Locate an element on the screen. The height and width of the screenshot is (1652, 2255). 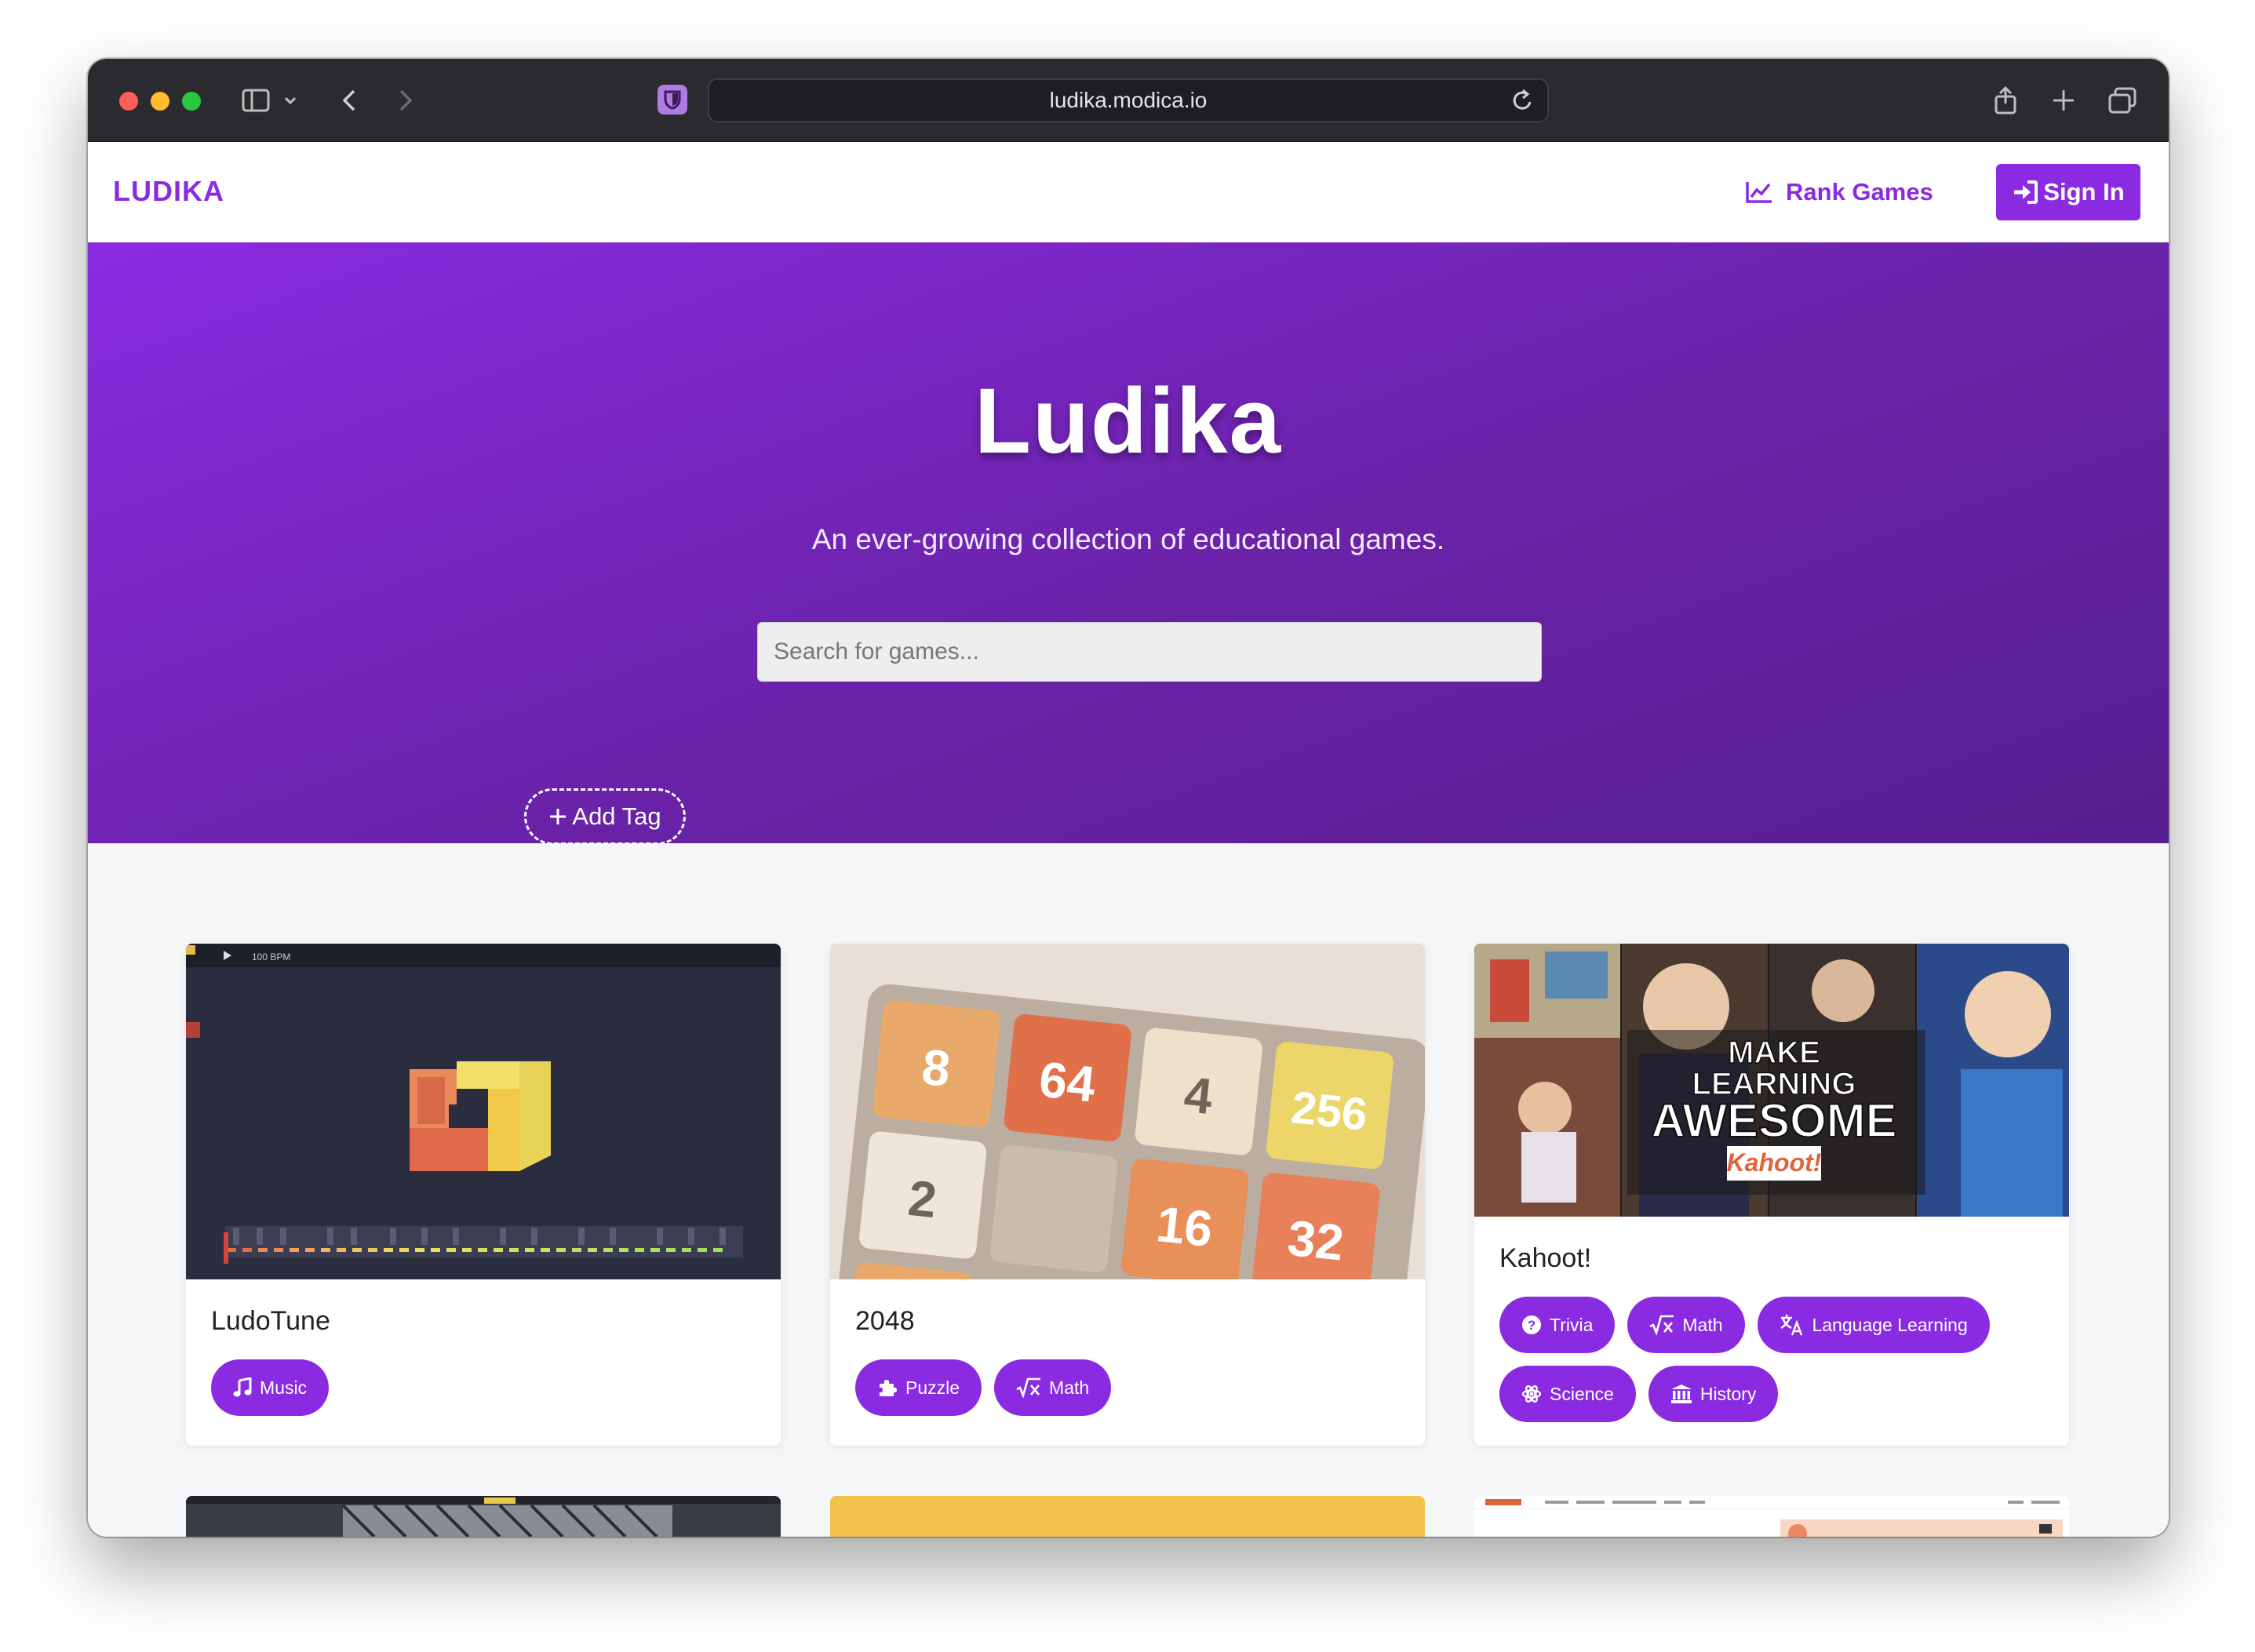
game-search-input is located at coordinates (1149, 652).